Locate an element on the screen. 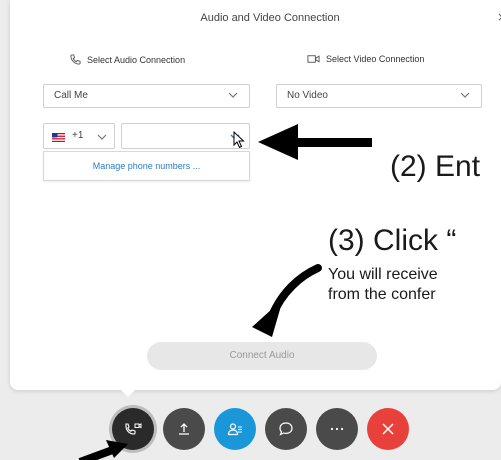 The height and width of the screenshot is (460, 501). annotation-step3: (3) Click “ is located at coordinates (392, 240).